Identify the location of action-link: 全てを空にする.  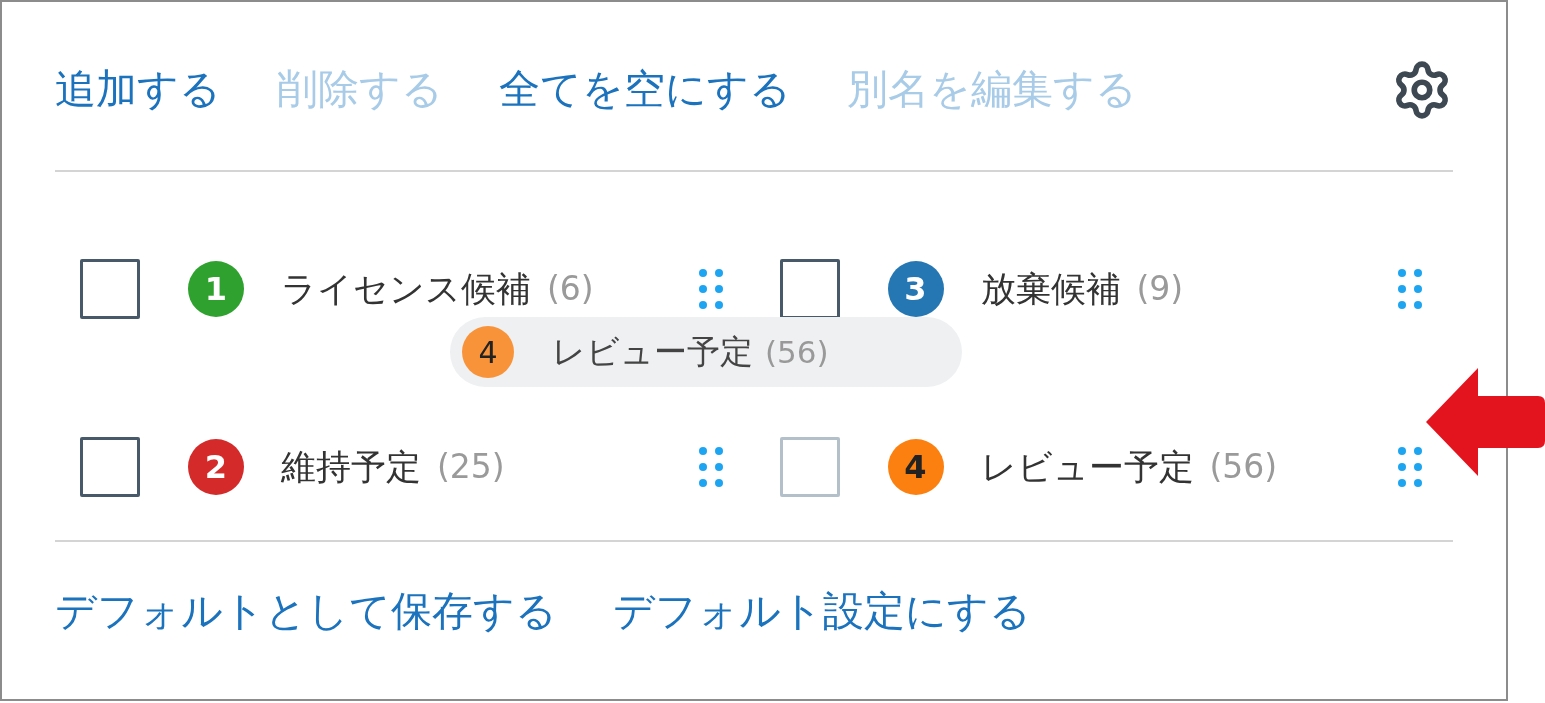
(645, 90).